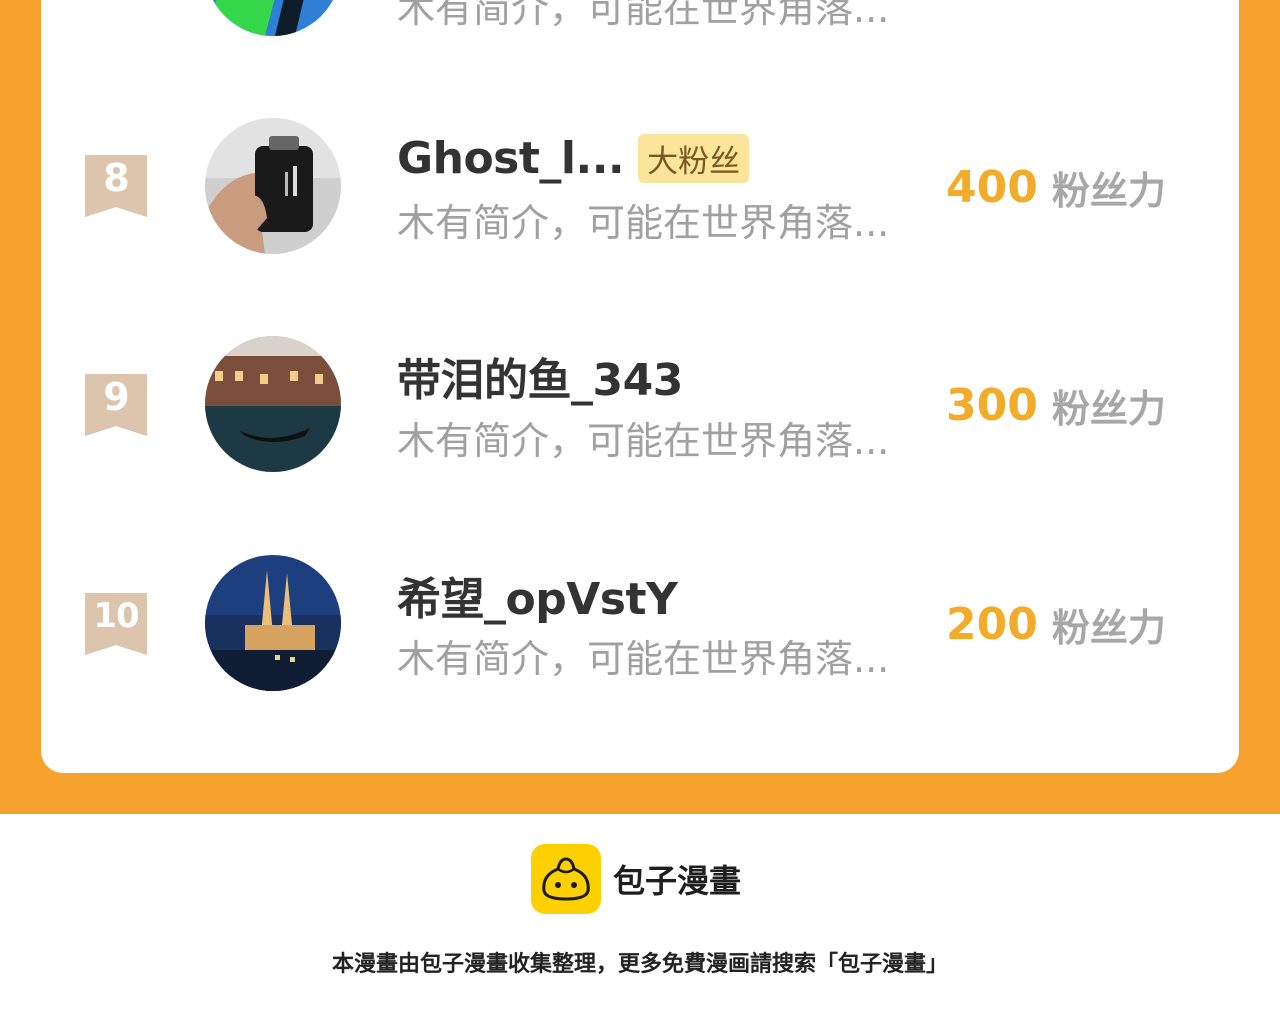  I want to click on footer-notice: 本漫畫由包子漫畫收集整理，更多免費漫画請搜索「包子漫畫」, so click(639, 964).